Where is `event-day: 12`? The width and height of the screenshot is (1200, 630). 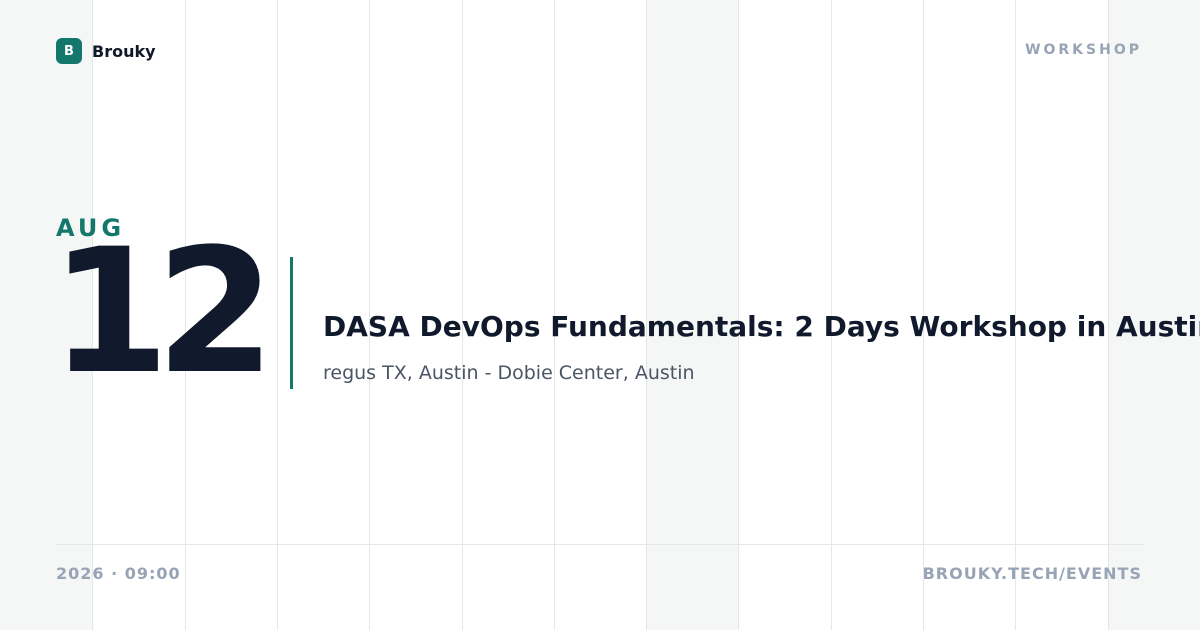
event-day: 12 is located at coordinates (162, 311).